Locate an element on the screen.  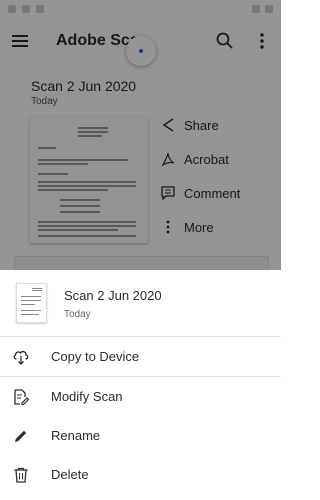
copy-to-device-item: Copy to Device is located at coordinates (140, 356).